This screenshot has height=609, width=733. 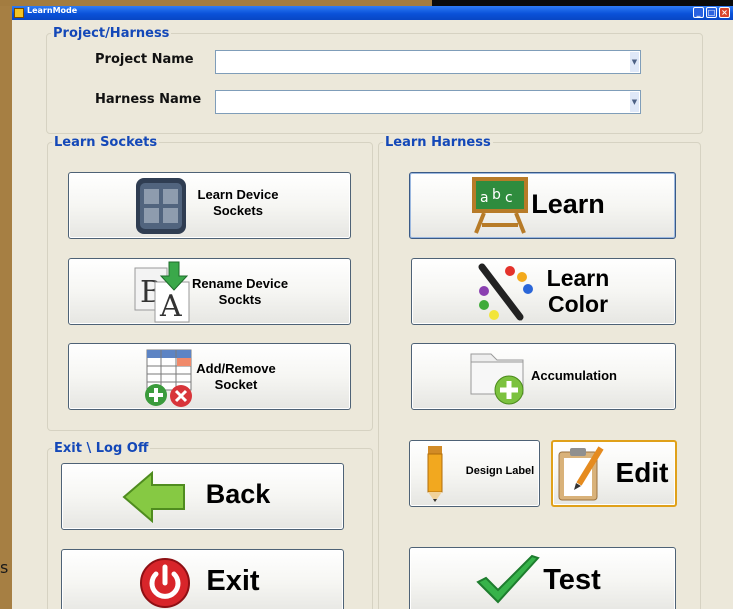 What do you see at coordinates (111, 33) in the screenshot?
I see `project-harness-legend: Project/Harness` at bounding box center [111, 33].